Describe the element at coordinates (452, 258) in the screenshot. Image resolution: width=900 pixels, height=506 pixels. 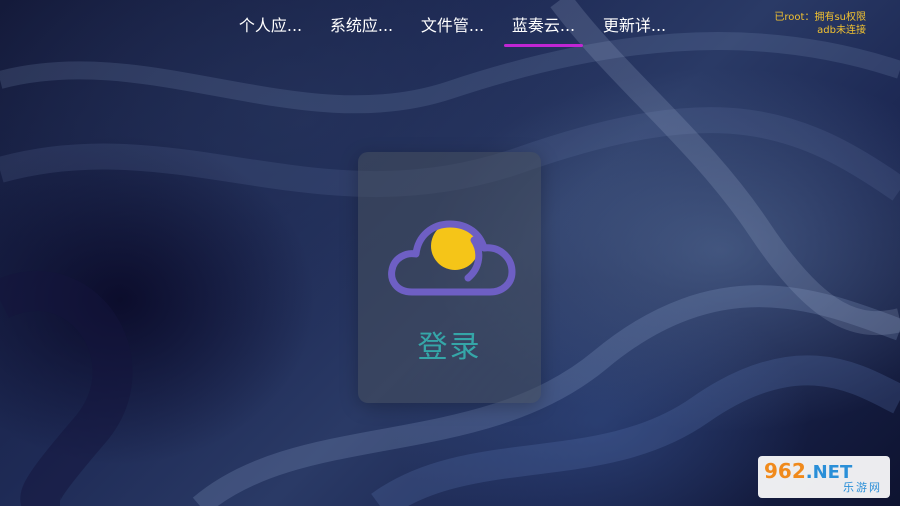
I see `cloud-moon-icon` at that location.